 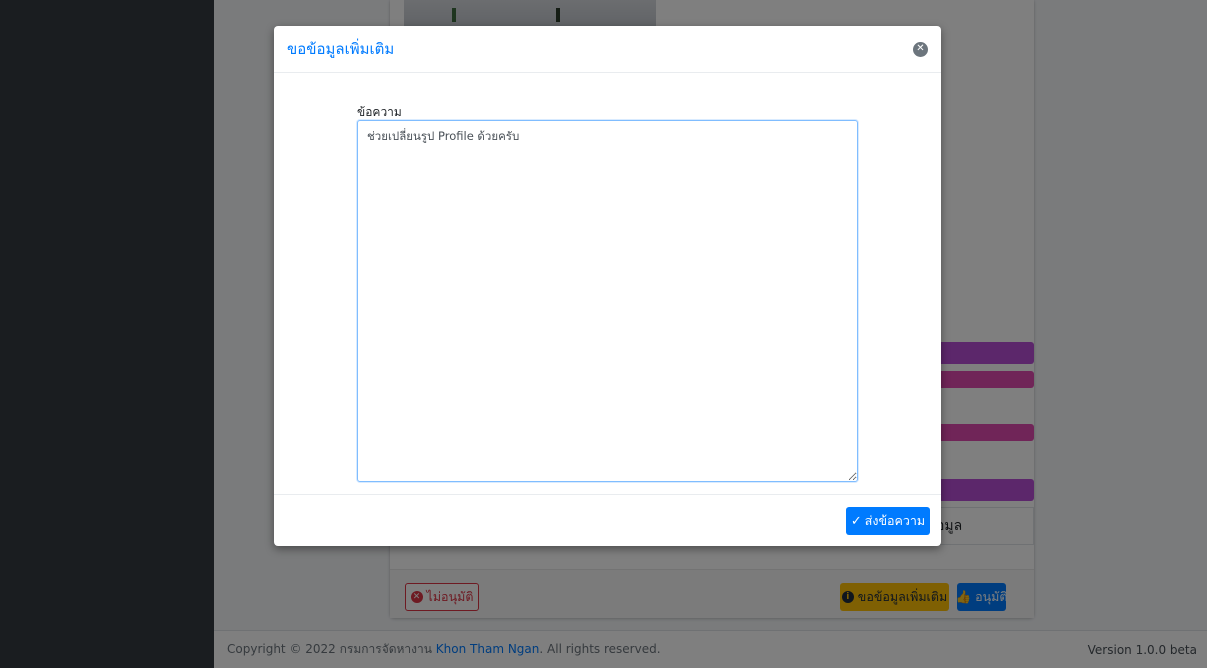 What do you see at coordinates (895, 520) in the screenshot?
I see `send-label: ส่งข้อความ` at bounding box center [895, 520].